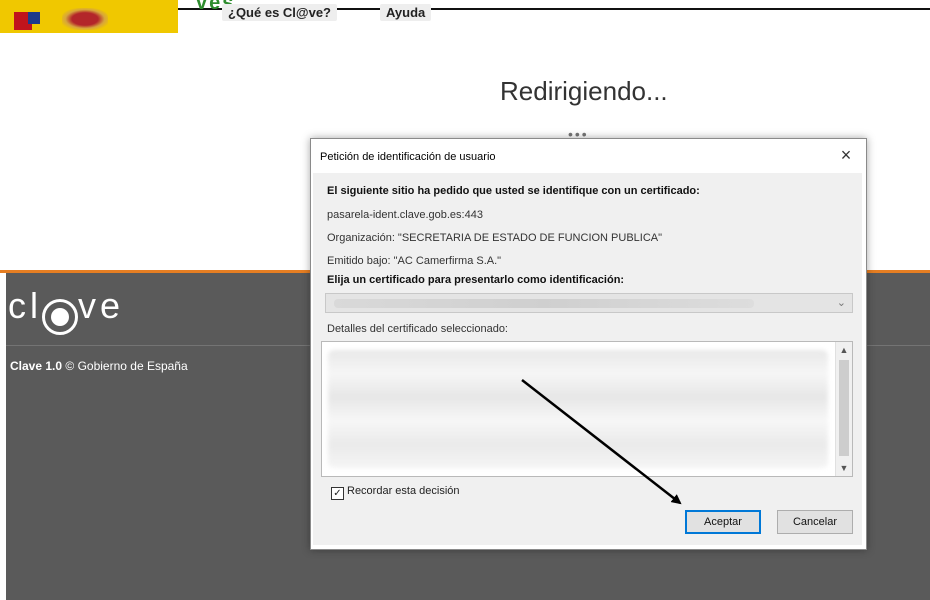 Image resolution: width=930 pixels, height=600 pixels. I want to click on issuer-text: Emitido bajo: "AC Camerfirma S.A.", so click(414, 261).